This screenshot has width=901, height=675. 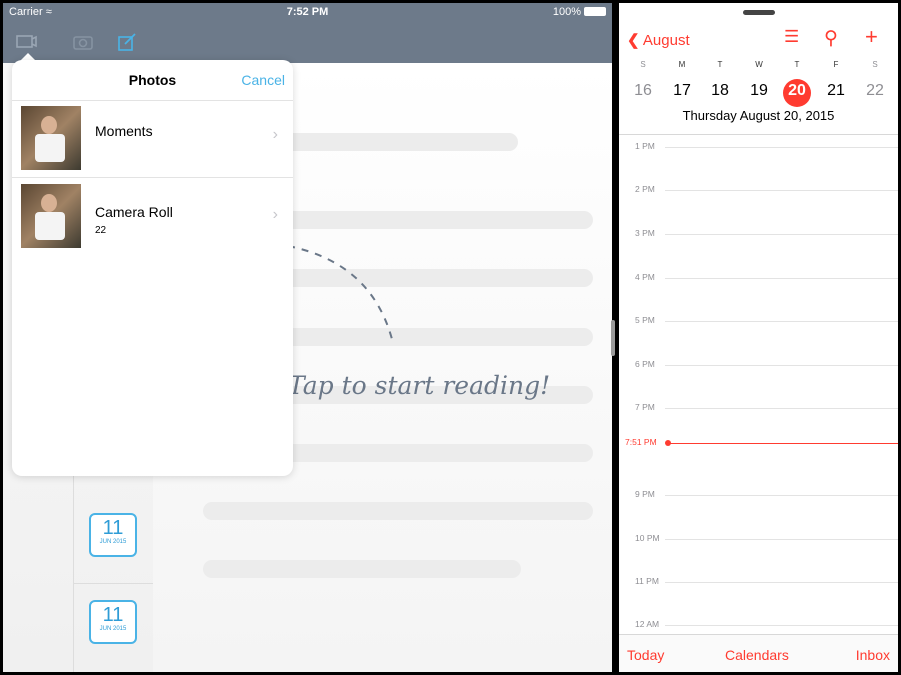 I want to click on calendar-bottom-bar: Today Calendars Inbox, so click(x=758, y=653).